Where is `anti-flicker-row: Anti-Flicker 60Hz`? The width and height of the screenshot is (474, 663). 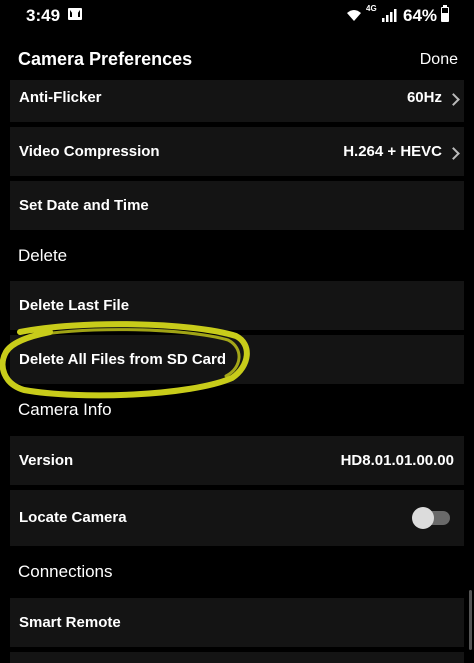 anti-flicker-row: Anti-Flicker 60Hz is located at coordinates (237, 101).